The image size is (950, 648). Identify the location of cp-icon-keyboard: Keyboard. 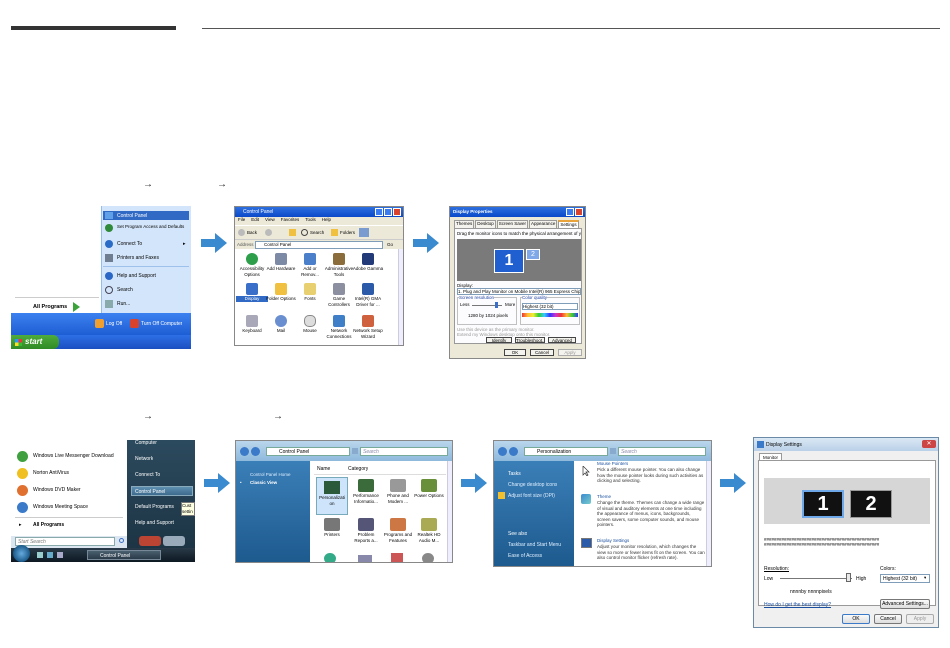
(252, 324).